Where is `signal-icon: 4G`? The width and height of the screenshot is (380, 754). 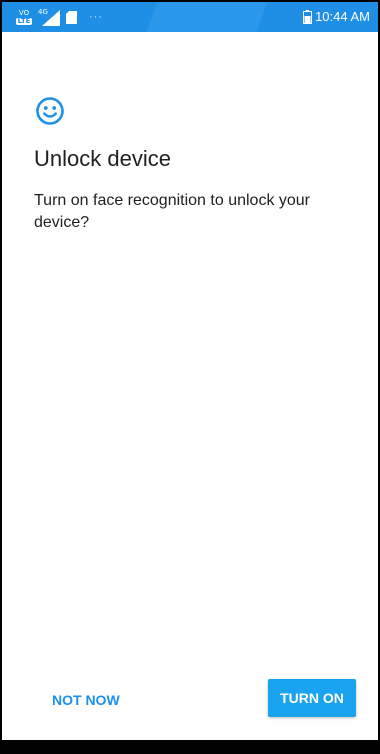
signal-icon: 4G is located at coordinates (49, 17).